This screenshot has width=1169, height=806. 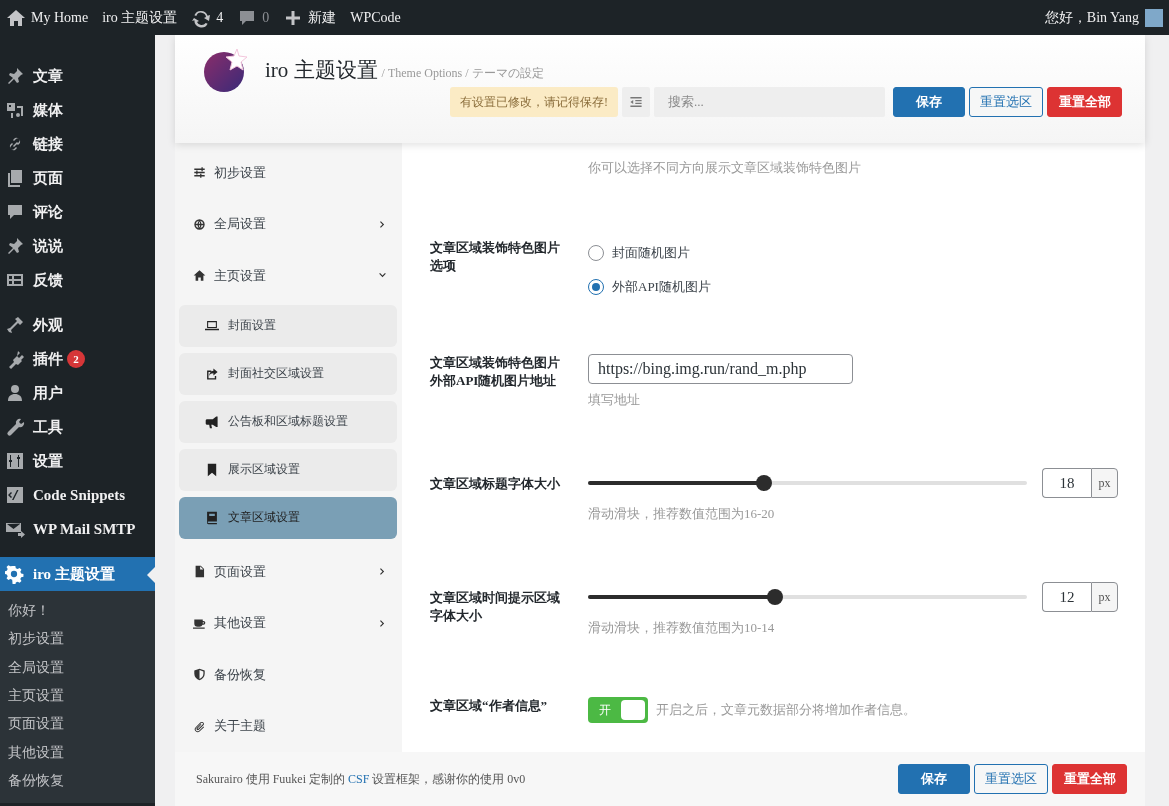 I want to click on field-label: 文章区域标题字体大小, so click(x=495, y=484).